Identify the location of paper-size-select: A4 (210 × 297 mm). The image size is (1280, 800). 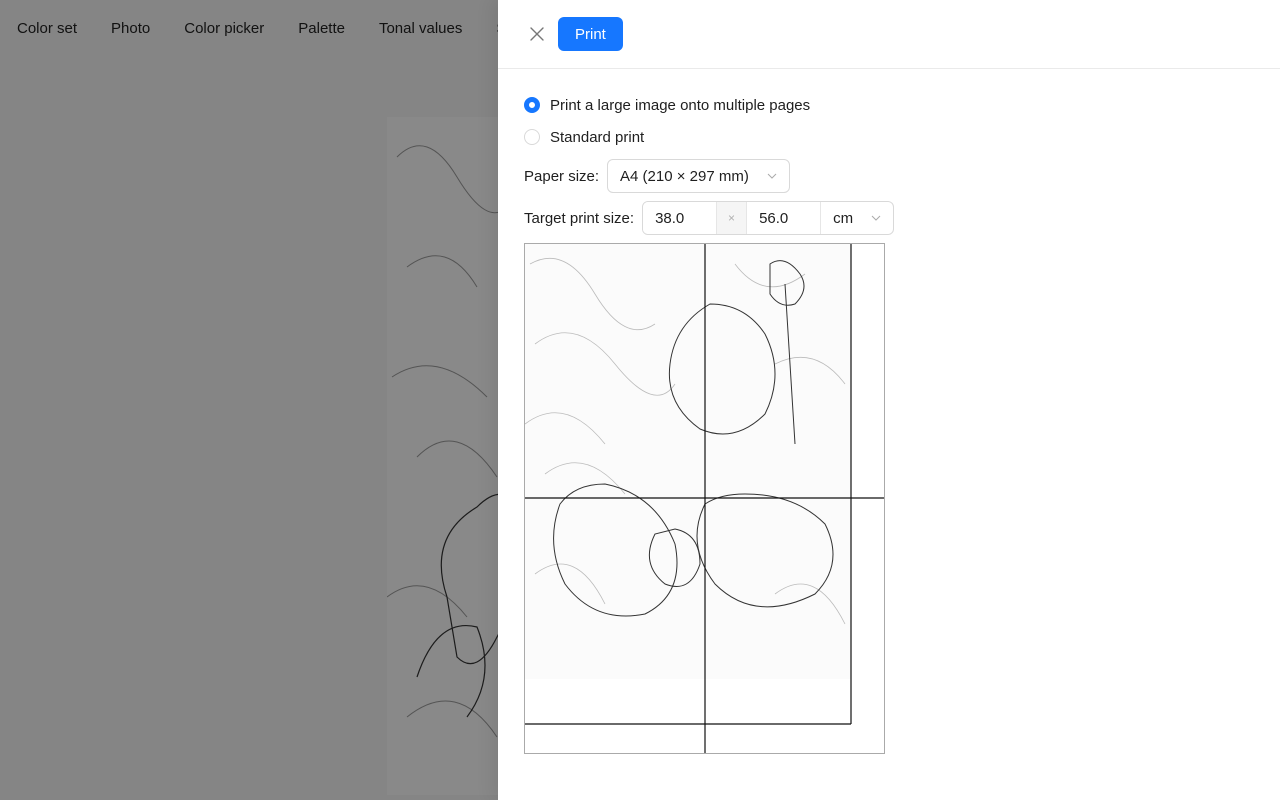
(698, 176).